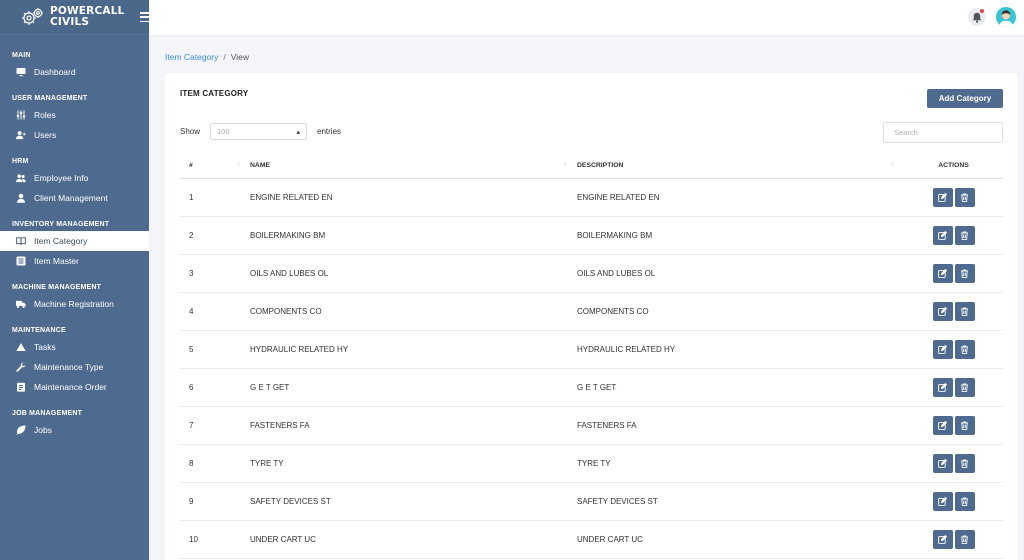  I want to click on sidebar-item-item-master: Item Master, so click(74, 261).